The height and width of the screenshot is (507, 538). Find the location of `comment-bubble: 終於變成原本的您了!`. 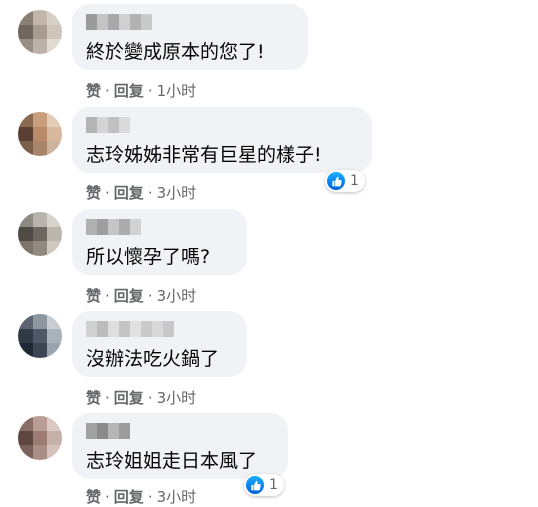

comment-bubble: 終於變成原本的您了! is located at coordinates (190, 37).